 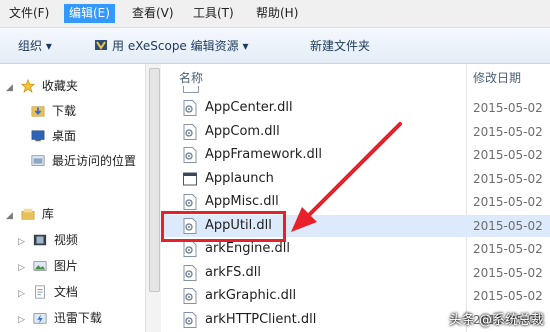 I want to click on annotation-highlight-box, so click(x=223, y=226).